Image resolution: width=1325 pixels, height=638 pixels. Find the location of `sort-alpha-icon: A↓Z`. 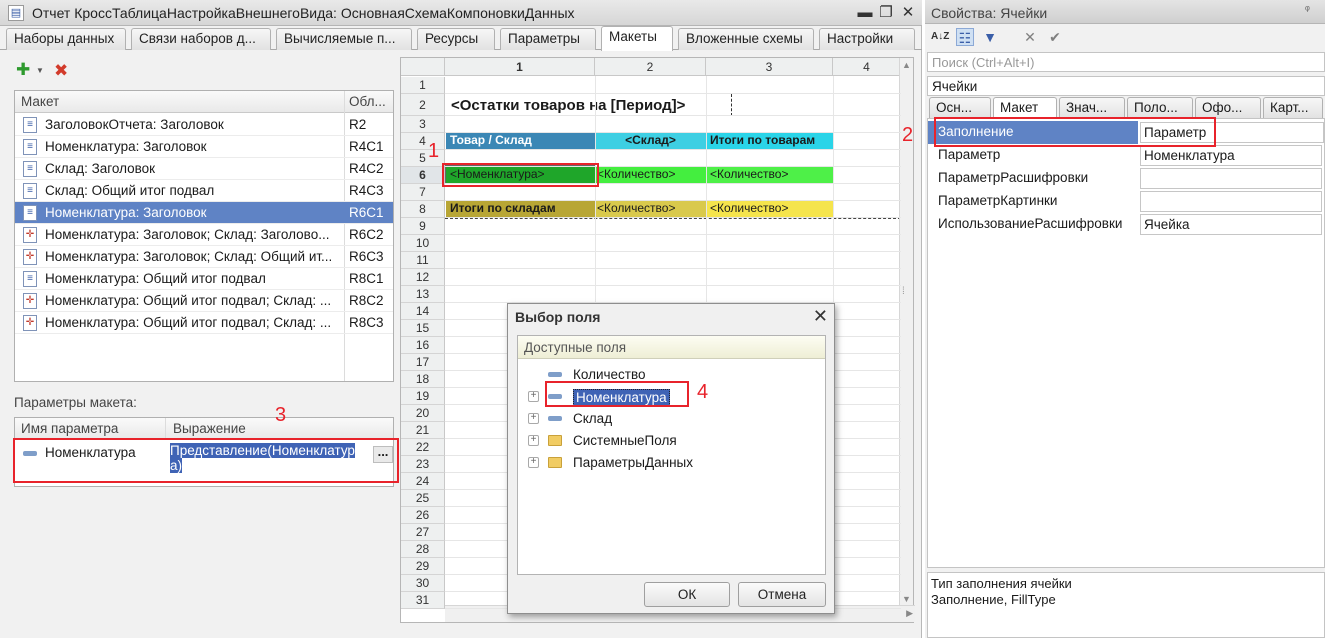

sort-alpha-icon: A↓Z is located at coordinates (940, 37).